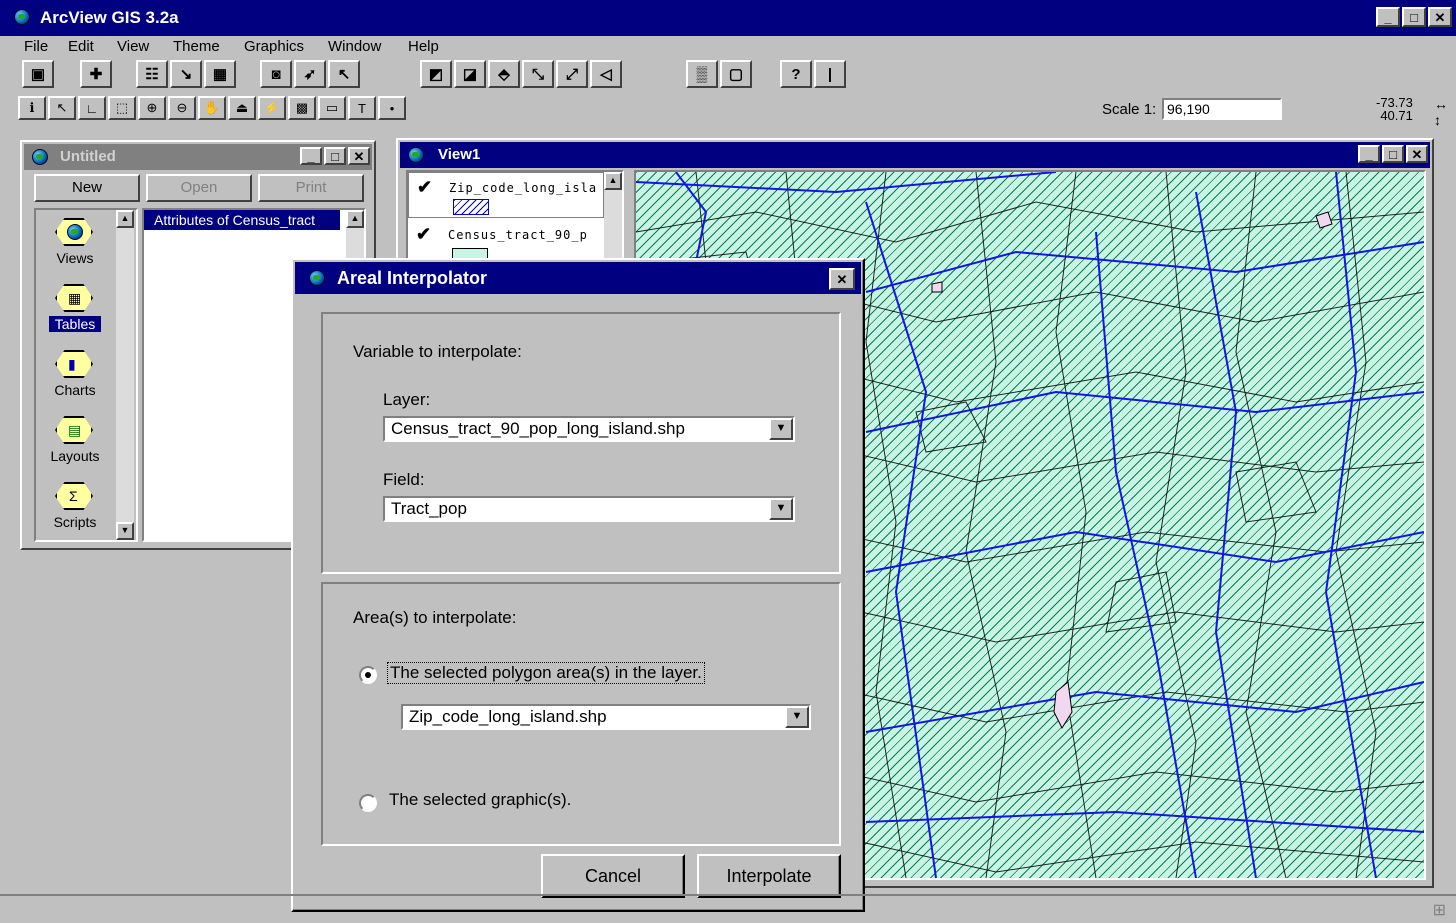 This screenshot has height=923, width=1456. Describe the element at coordinates (436, 74) in the screenshot. I see `zoom-full-extent-icon: ◩` at that location.